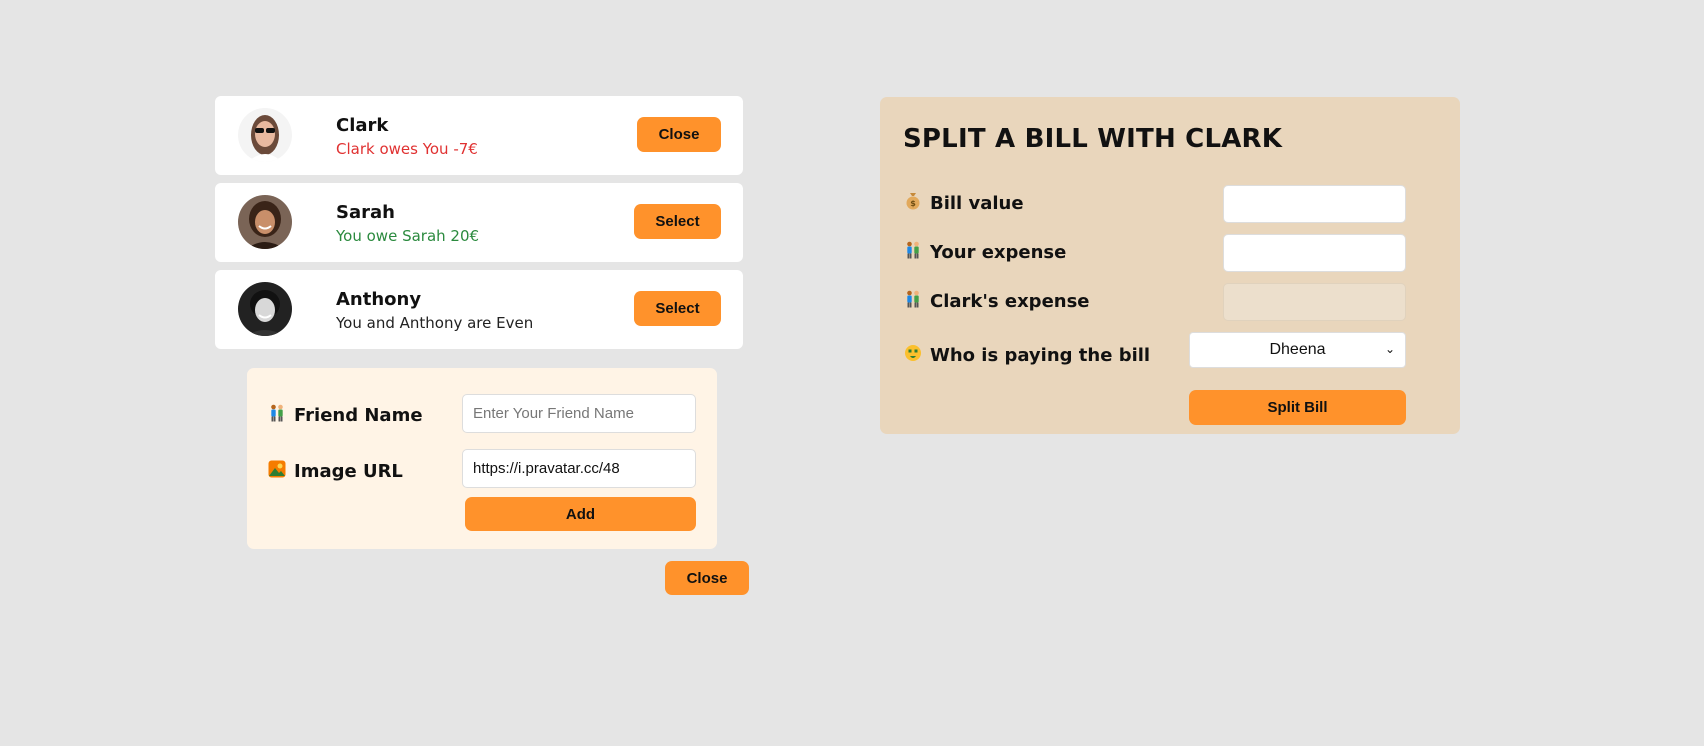 The height and width of the screenshot is (746, 1704). I want to click on friend-expense-input, so click(1314, 302).